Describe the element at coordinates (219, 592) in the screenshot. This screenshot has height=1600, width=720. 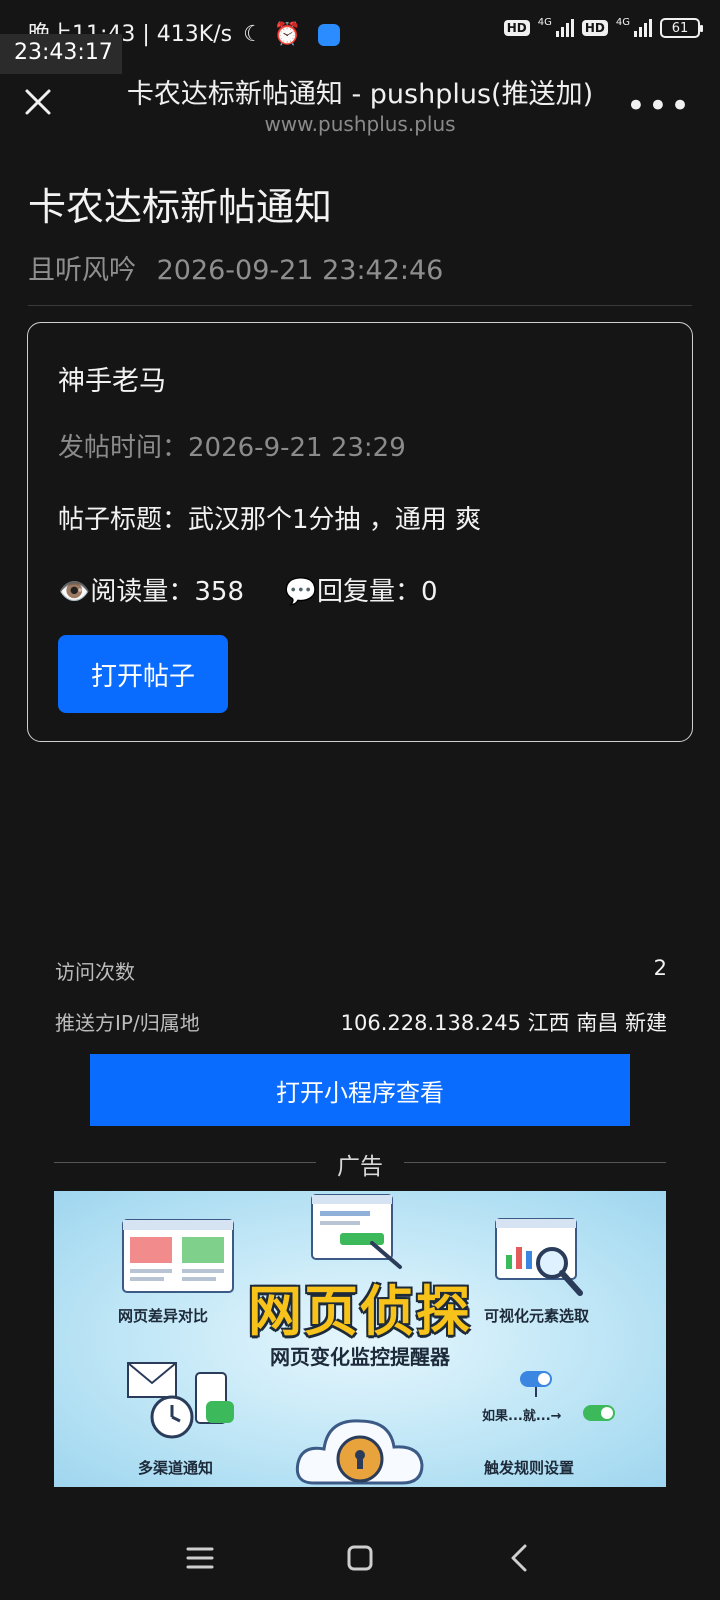
I see `views-count: 358` at that location.